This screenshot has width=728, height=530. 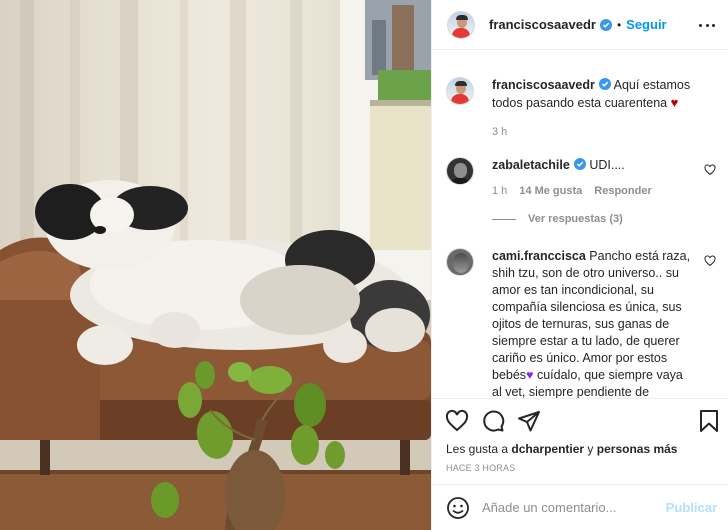 I want to click on view-replies-button: Ver respuestas (3), so click(x=604, y=219).